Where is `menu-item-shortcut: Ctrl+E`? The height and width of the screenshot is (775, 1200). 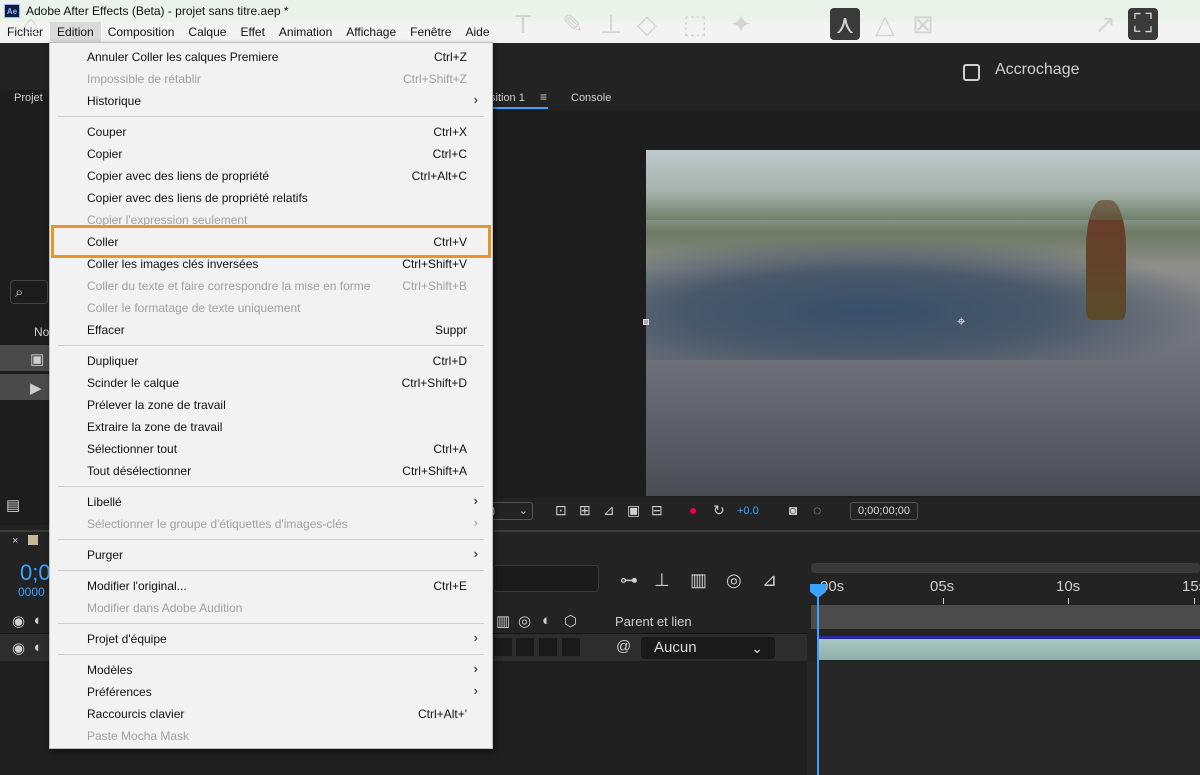 menu-item-shortcut: Ctrl+E is located at coordinates (450, 586).